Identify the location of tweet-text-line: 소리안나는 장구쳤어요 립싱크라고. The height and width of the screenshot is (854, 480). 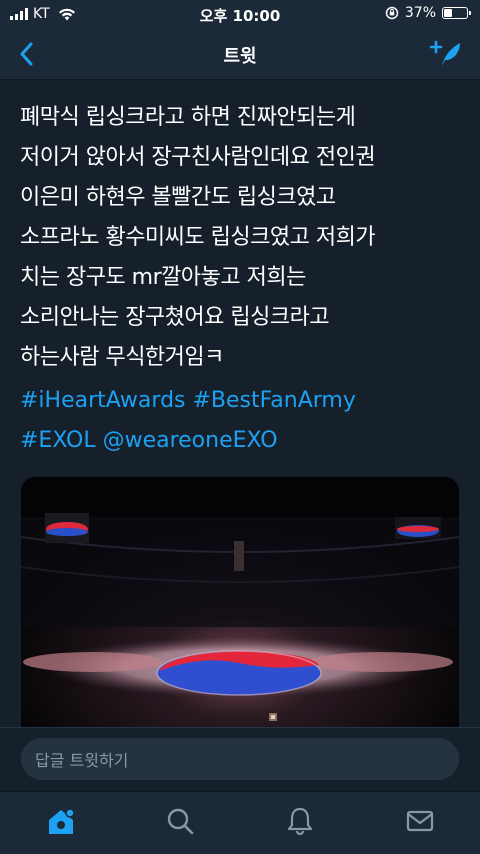
(175, 317).